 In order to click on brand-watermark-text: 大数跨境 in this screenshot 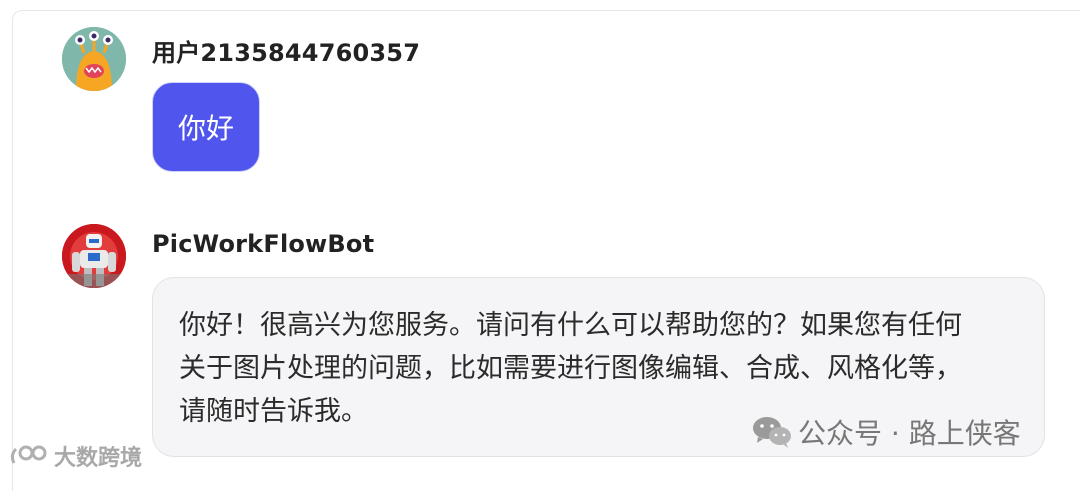, I will do `click(98, 458)`.